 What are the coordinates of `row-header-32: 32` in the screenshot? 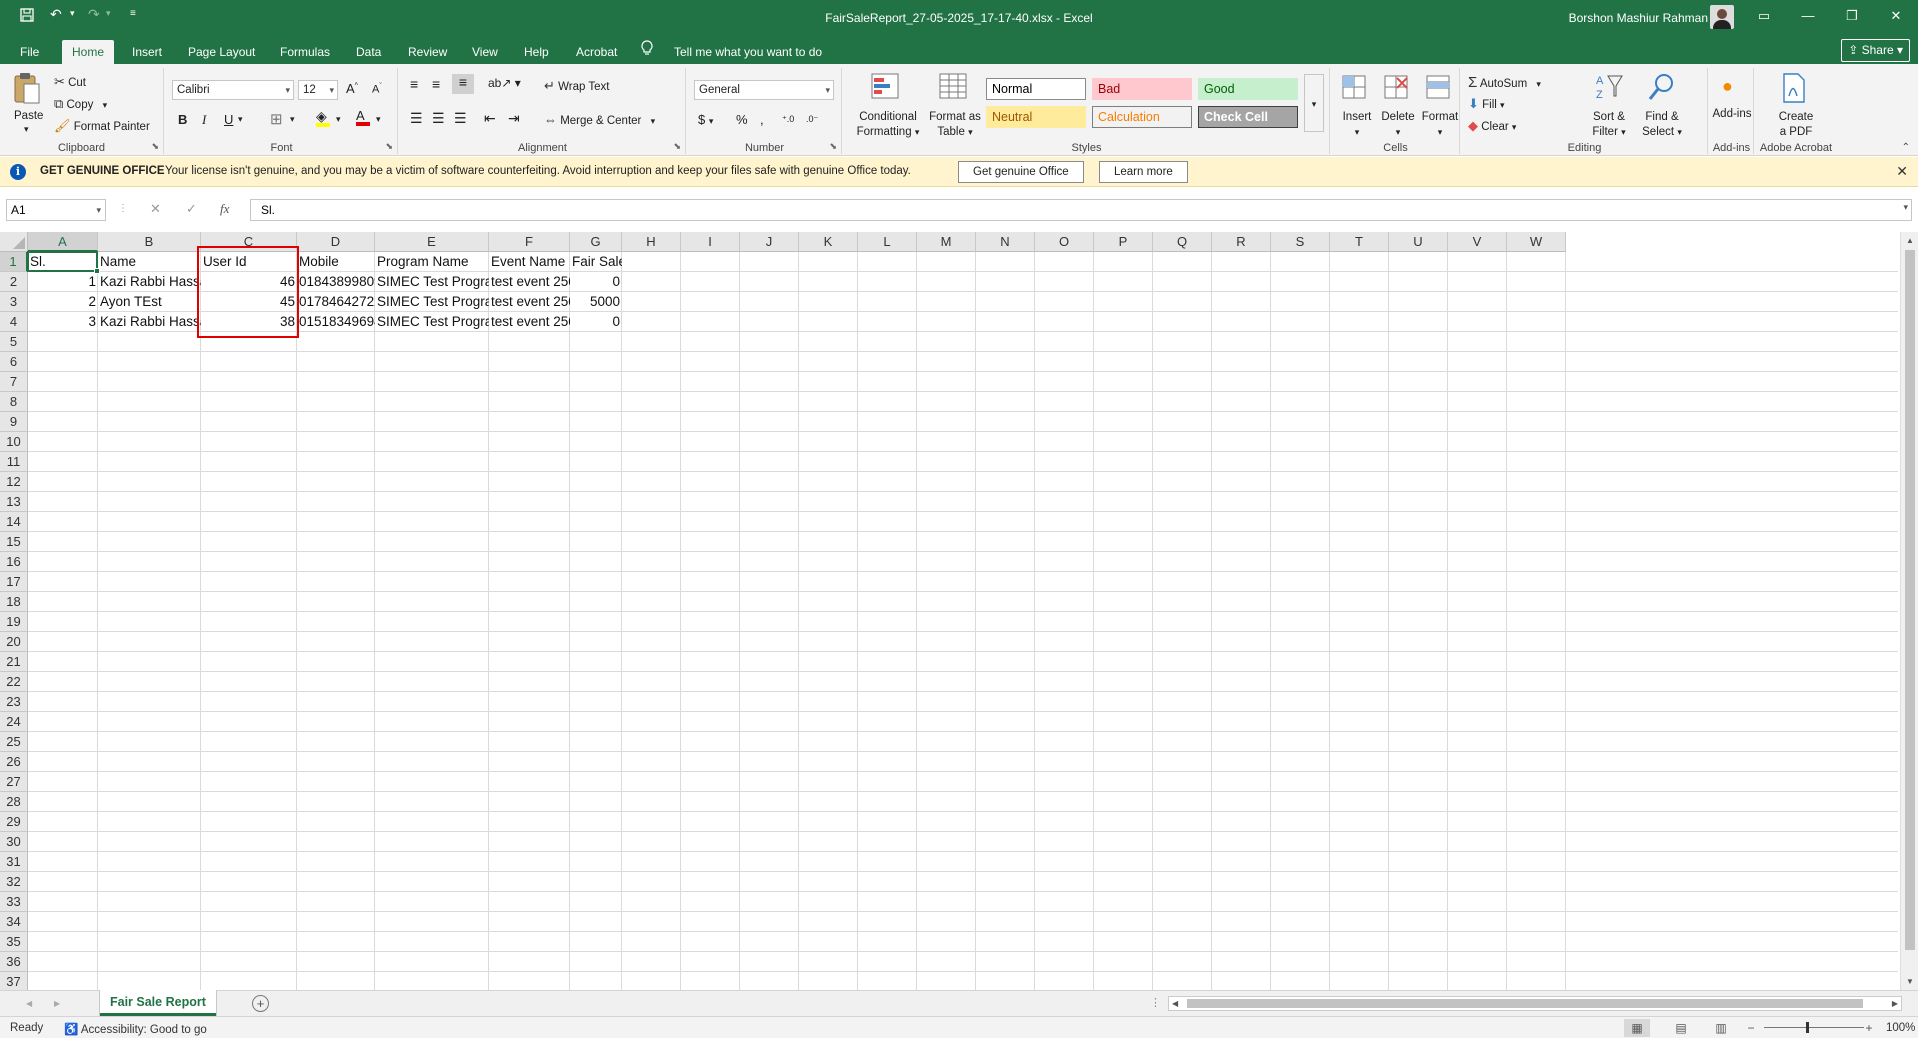 It's located at (14, 882).